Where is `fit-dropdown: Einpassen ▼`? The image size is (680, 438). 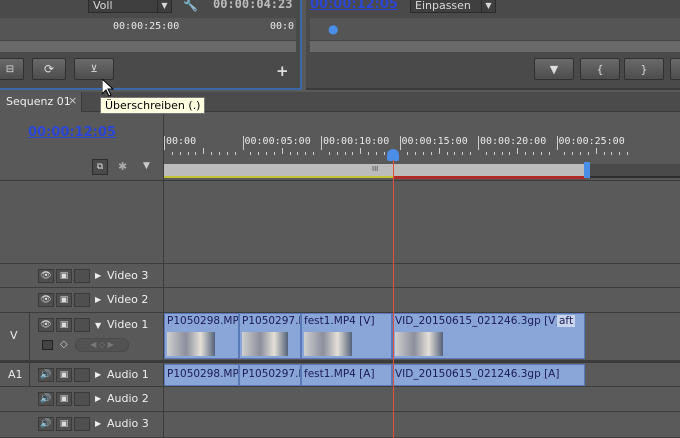 fit-dropdown: Einpassen ▼ is located at coordinates (453, 6).